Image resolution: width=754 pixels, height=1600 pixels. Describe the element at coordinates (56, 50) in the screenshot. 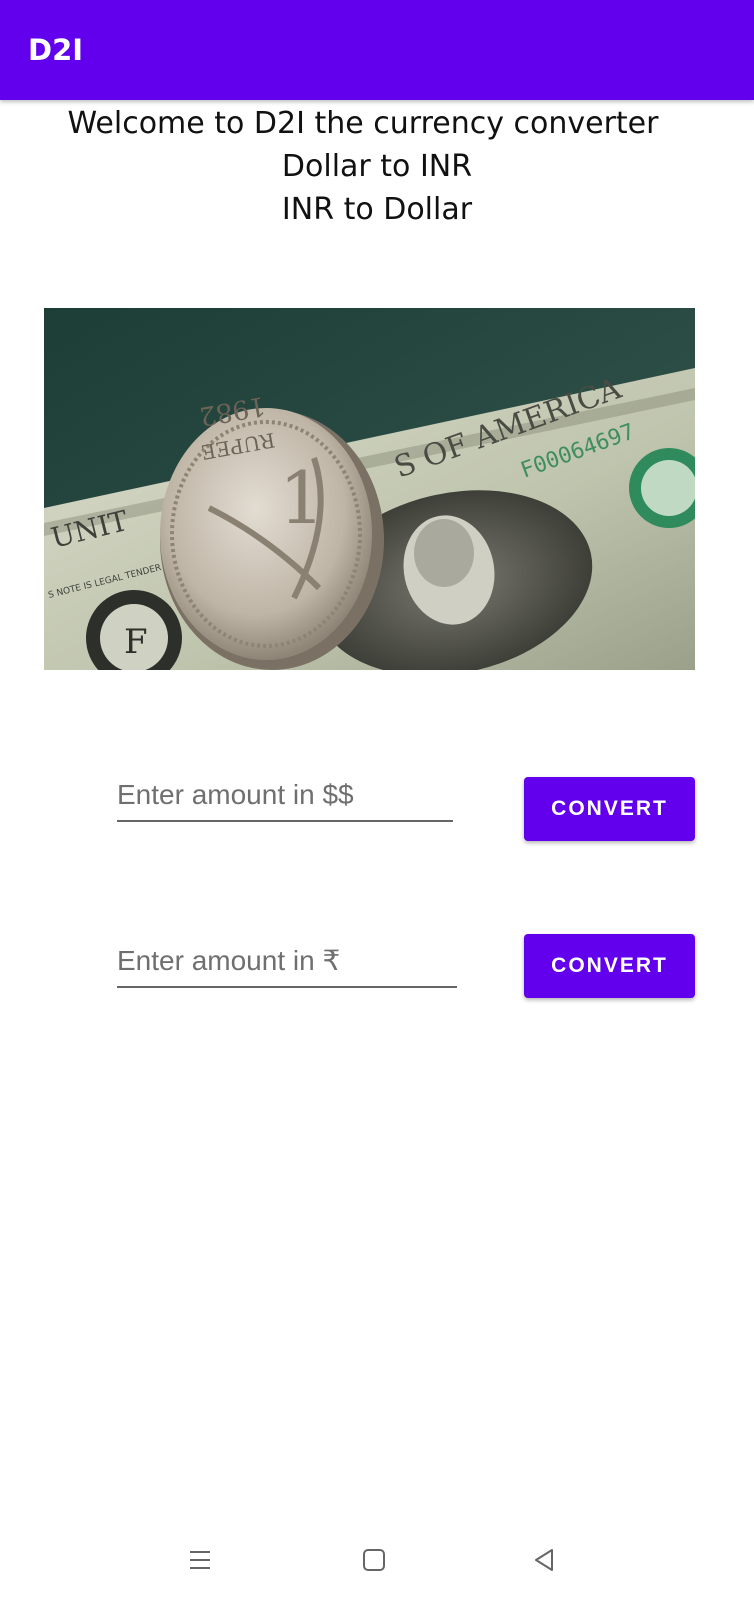

I see `app-title: D2I` at that location.